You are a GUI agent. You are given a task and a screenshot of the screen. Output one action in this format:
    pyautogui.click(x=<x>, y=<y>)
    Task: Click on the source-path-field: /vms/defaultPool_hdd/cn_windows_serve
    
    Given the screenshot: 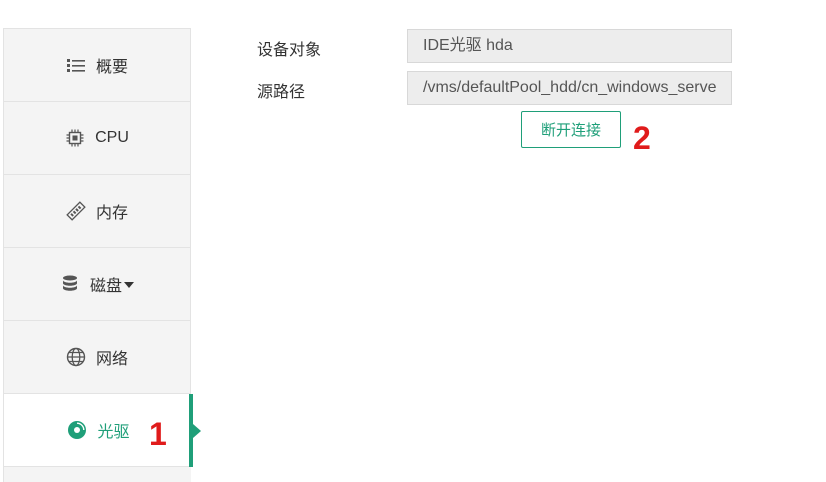 What is the action you would take?
    pyautogui.click(x=569, y=88)
    